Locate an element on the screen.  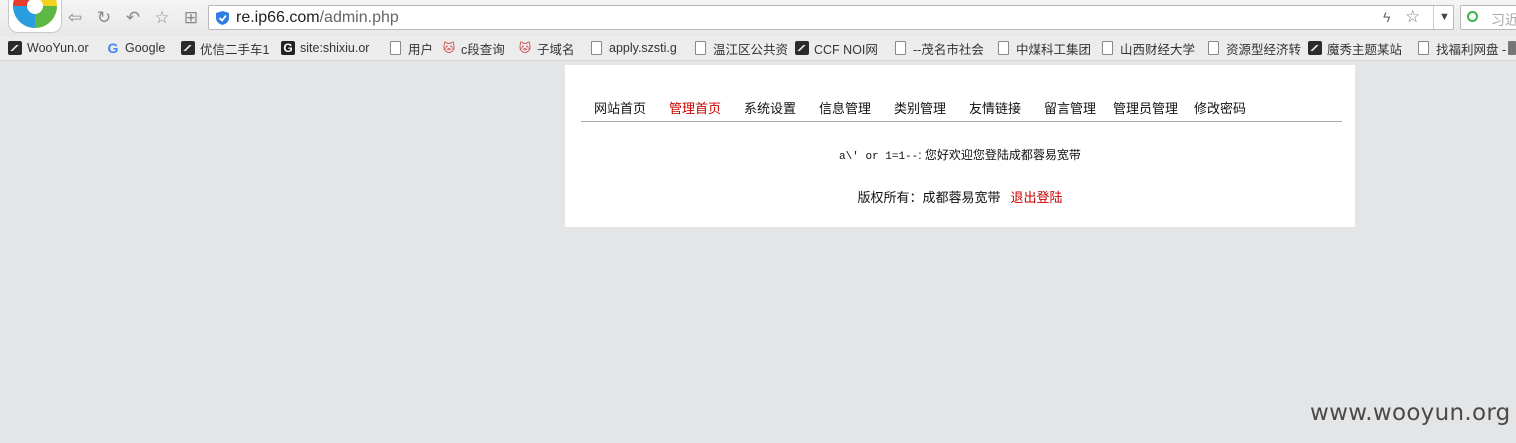
bookmark-item: 找福利网盘 - is located at coordinates (1461, 48).